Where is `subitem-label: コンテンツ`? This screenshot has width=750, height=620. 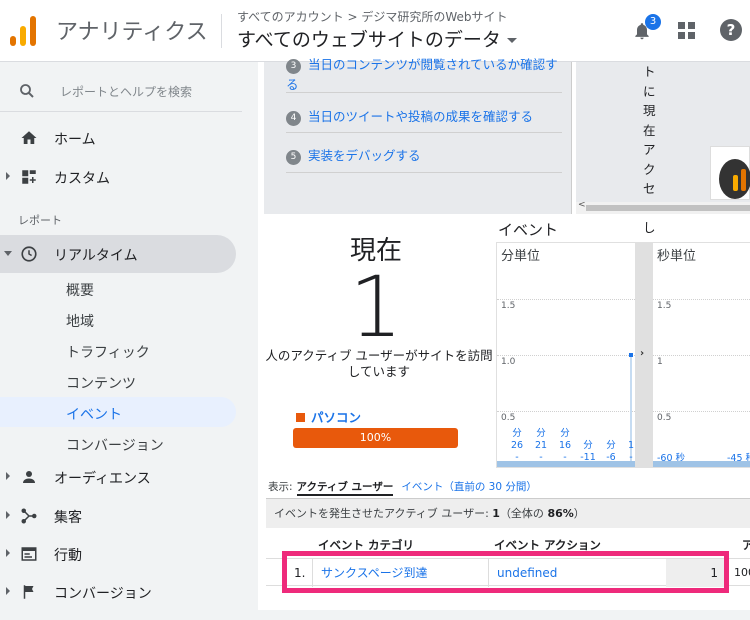 subitem-label: コンテンツ is located at coordinates (101, 384).